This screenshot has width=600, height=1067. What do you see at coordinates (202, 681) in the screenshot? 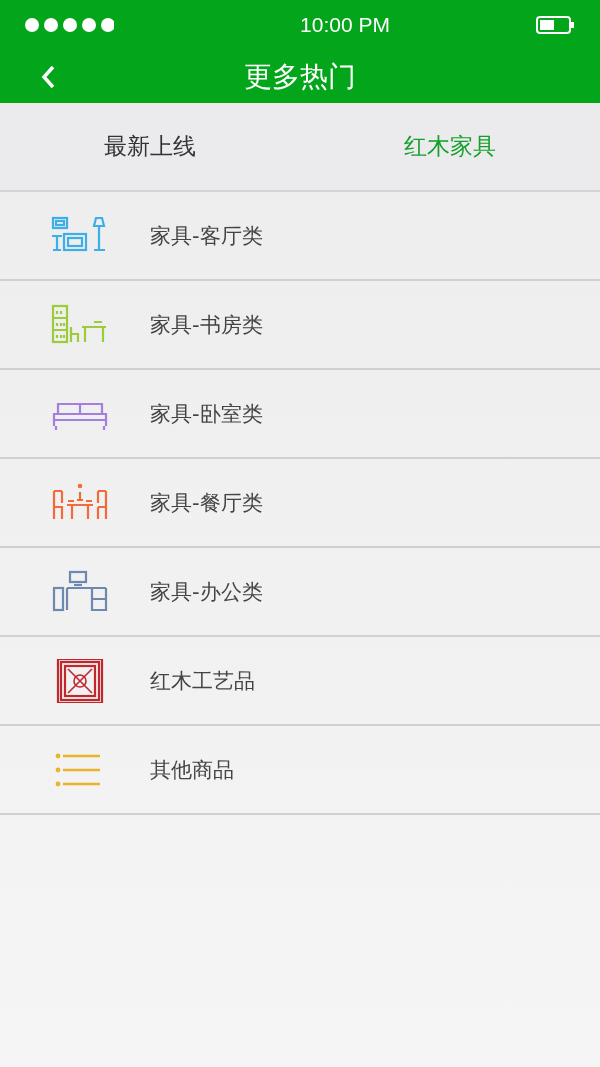
I see `category-label: 红木工艺品` at bounding box center [202, 681].